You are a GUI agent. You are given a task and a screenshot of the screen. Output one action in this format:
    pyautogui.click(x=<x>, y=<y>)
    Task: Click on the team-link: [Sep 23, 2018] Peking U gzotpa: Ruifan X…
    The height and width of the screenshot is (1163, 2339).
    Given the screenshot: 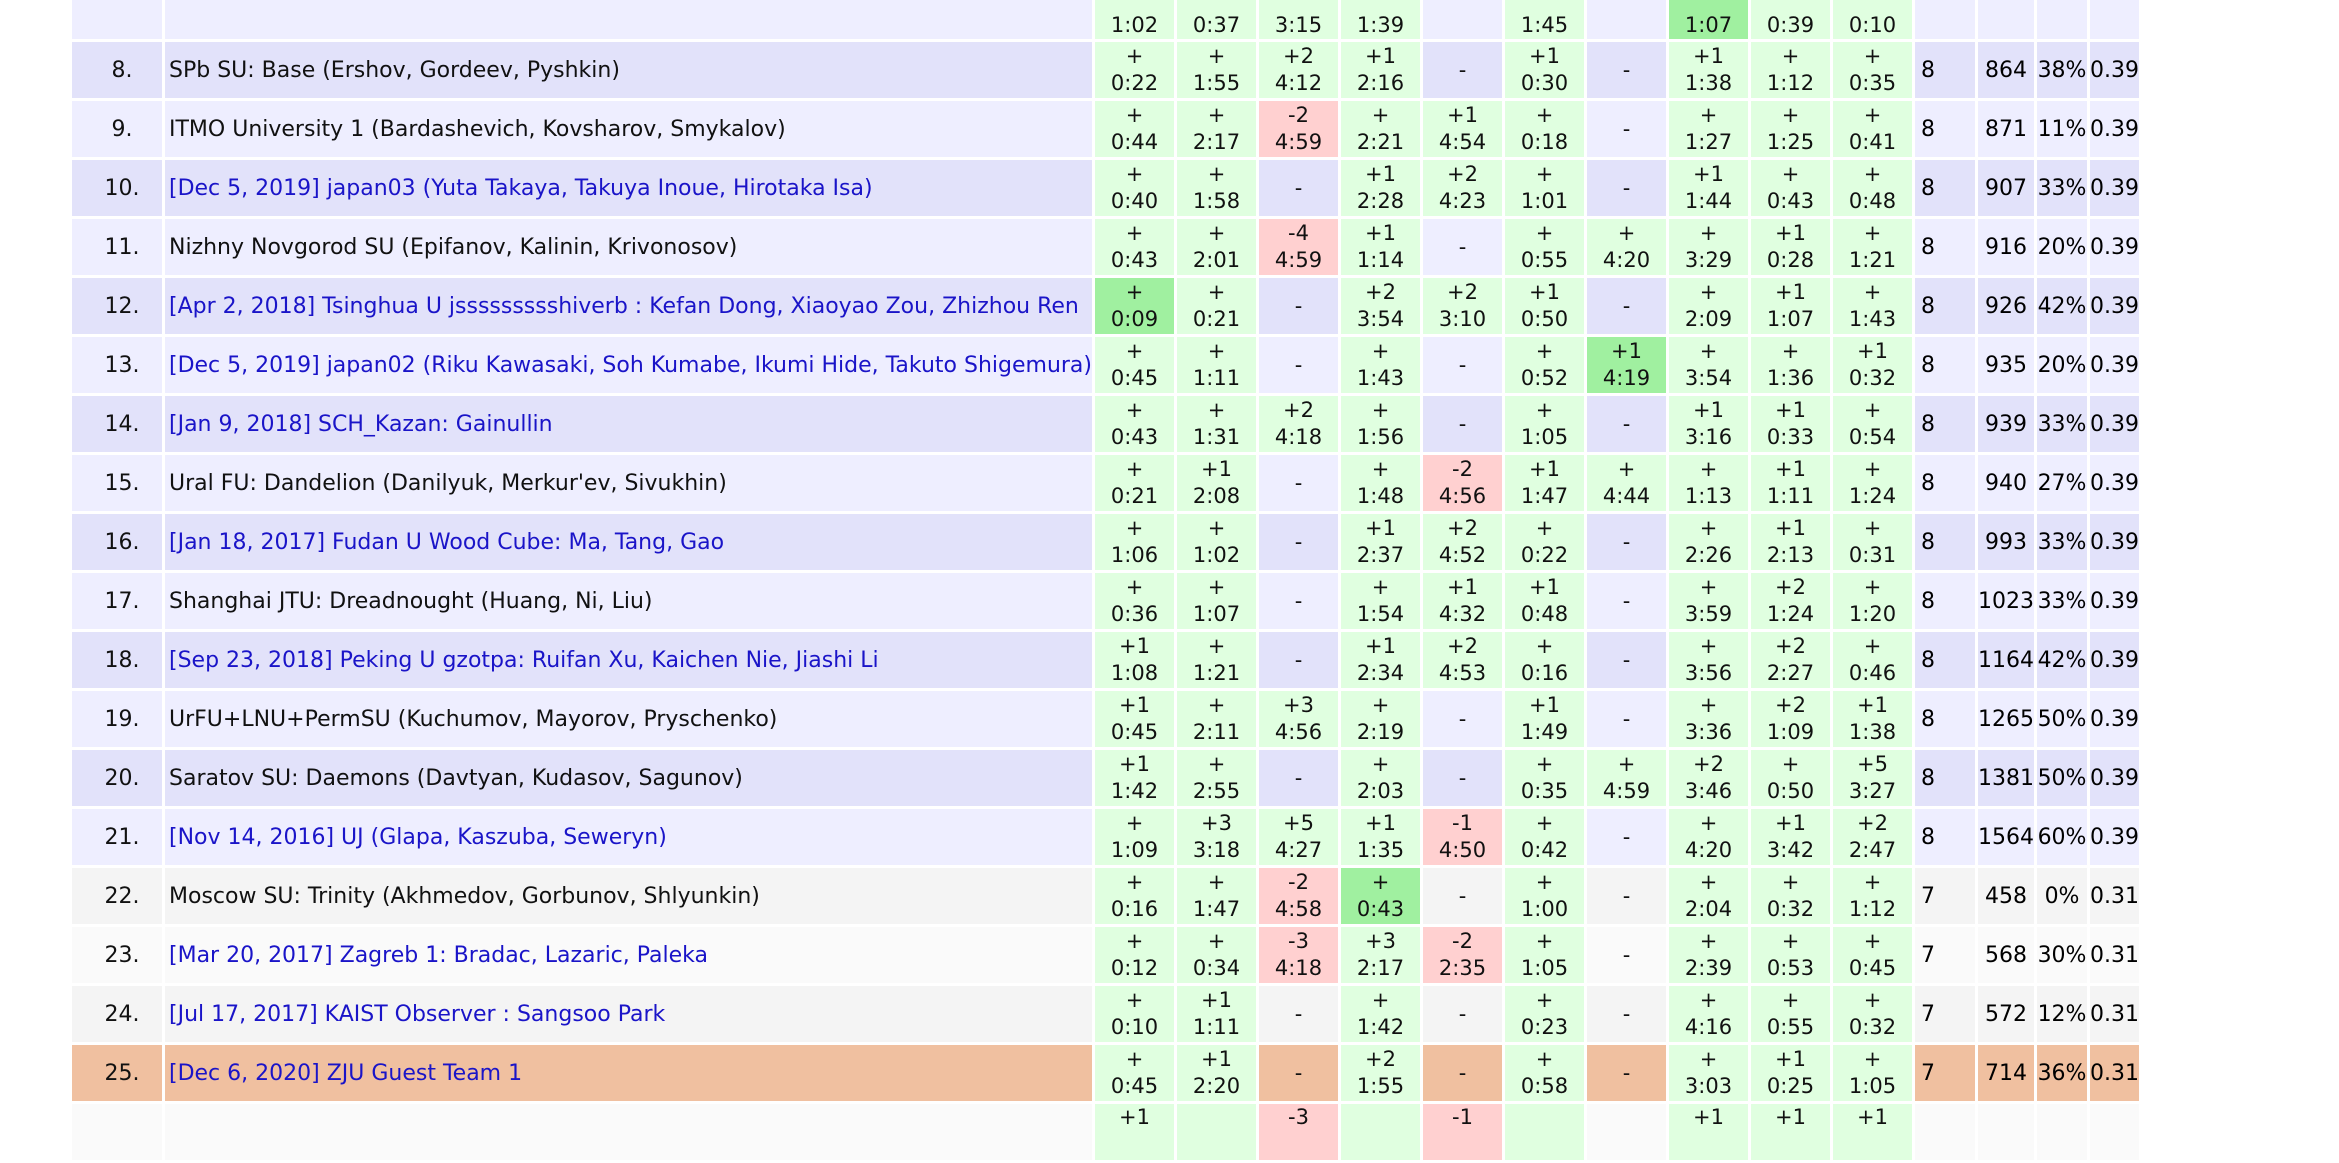 What is the action you would take?
    pyautogui.click(x=524, y=660)
    